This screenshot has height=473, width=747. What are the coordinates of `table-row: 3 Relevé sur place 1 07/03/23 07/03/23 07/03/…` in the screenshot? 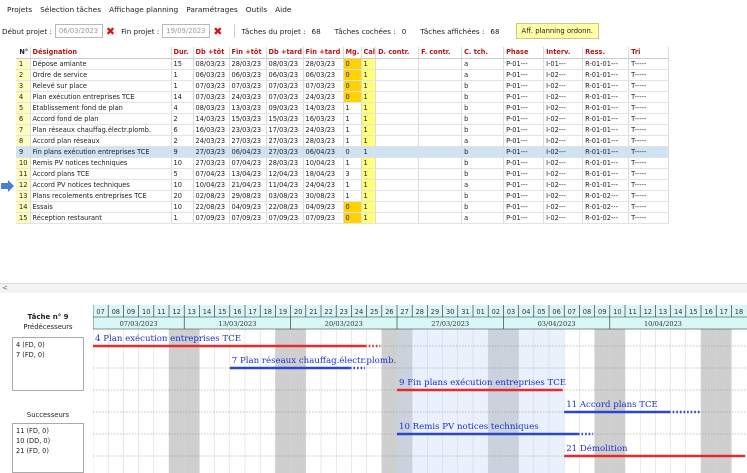 It's located at (343, 86).